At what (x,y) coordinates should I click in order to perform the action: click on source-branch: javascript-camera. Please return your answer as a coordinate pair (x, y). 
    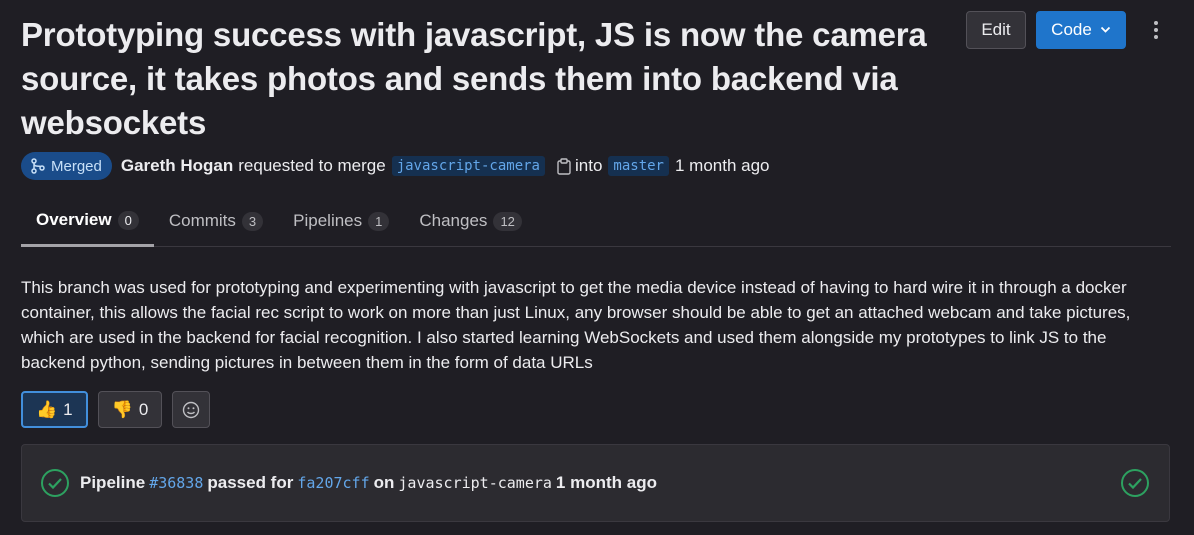
    Looking at the image, I should click on (468, 166).